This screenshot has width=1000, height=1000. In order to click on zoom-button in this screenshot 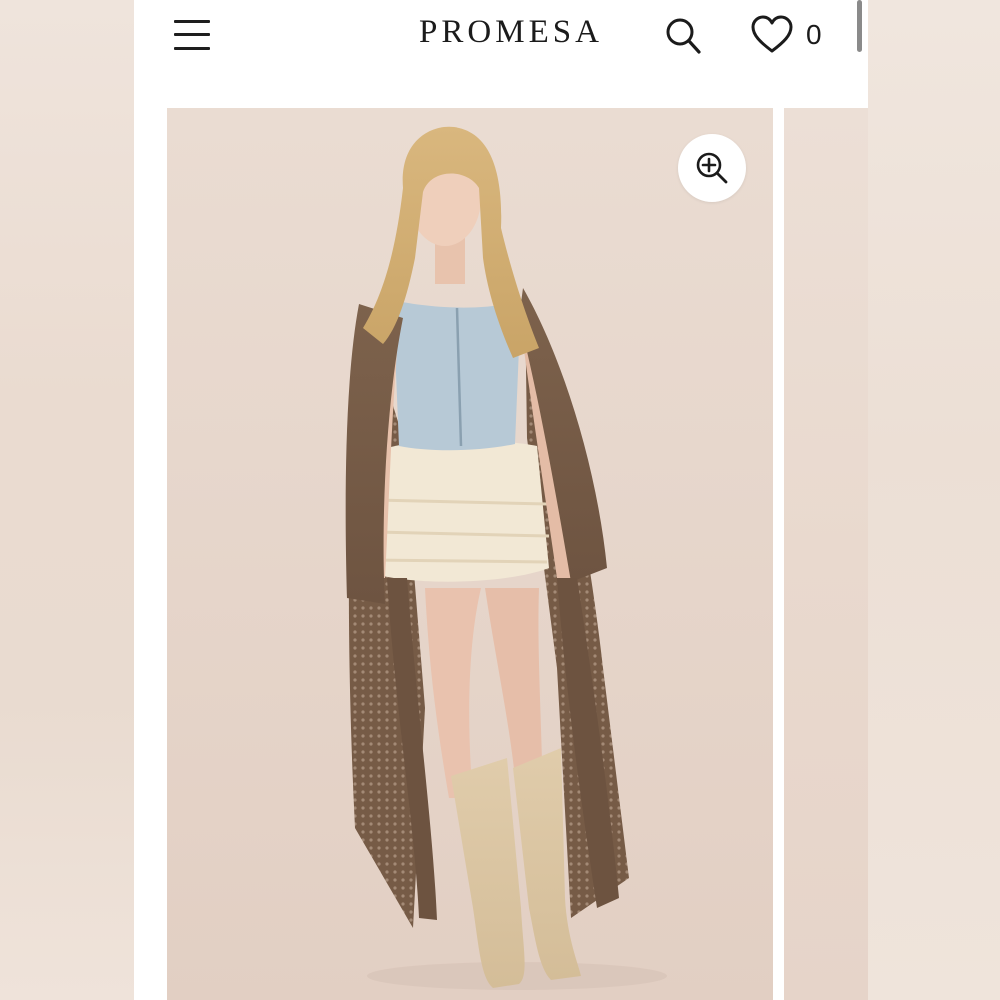, I will do `click(712, 168)`.